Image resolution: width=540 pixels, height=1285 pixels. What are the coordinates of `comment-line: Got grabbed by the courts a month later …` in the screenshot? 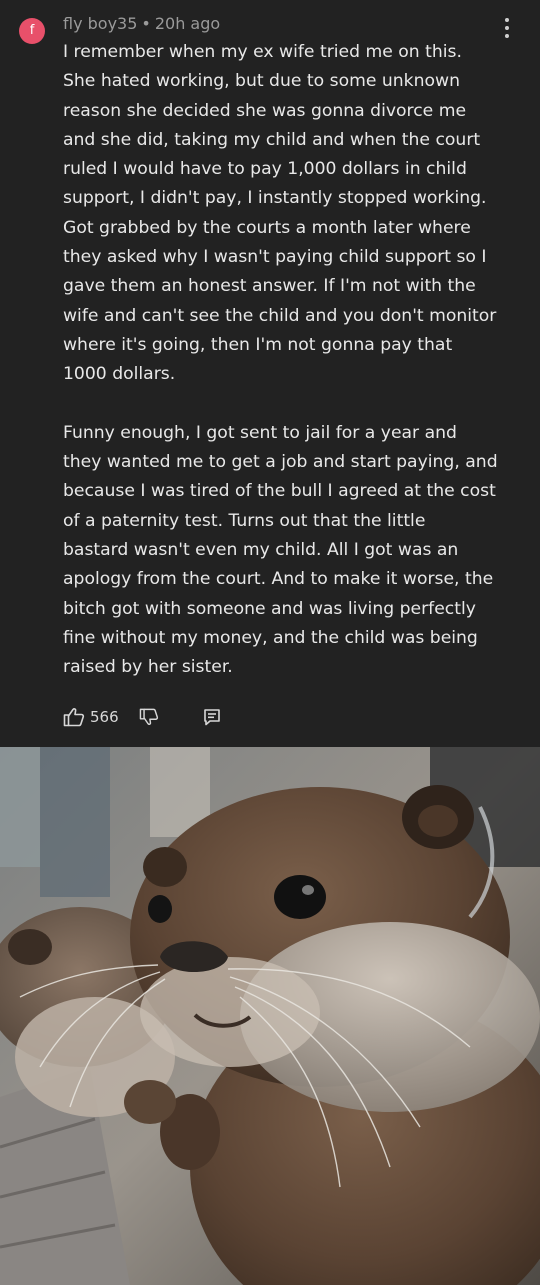 It's located at (267, 227).